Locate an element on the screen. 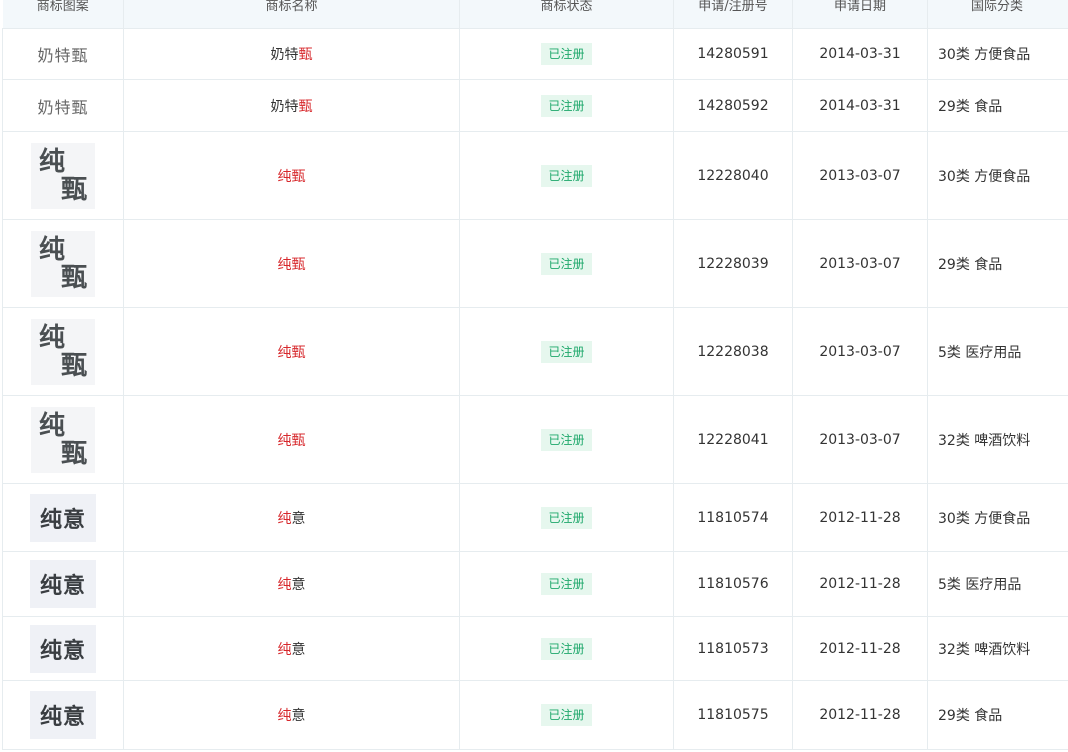 The image size is (1068, 752). table-row: 纯甄 纯甄 已注册 12228040 2013-03-07 30类 方便食品 is located at coordinates (535, 175).